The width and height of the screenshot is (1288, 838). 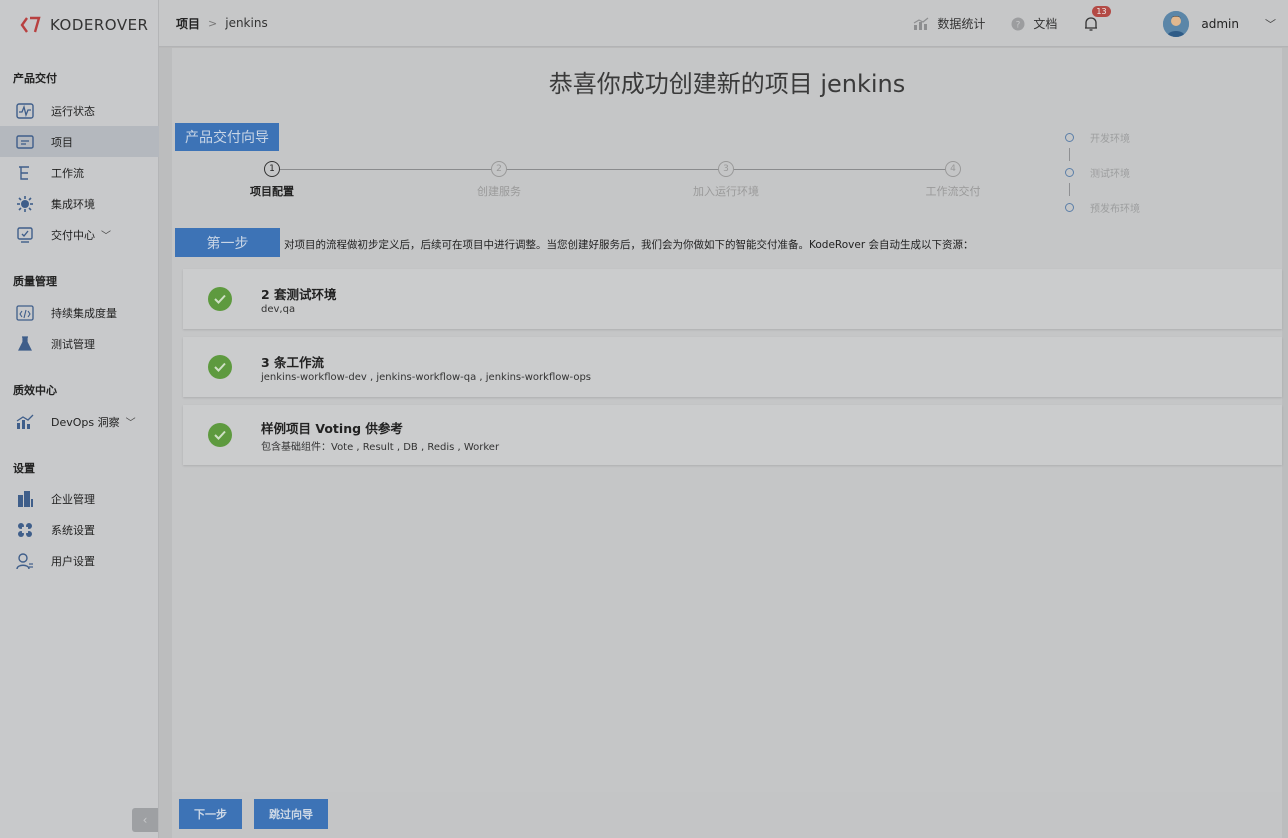 What do you see at coordinates (727, 815) in the screenshot?
I see `wizard-footer: 下一步 跳过向导` at bounding box center [727, 815].